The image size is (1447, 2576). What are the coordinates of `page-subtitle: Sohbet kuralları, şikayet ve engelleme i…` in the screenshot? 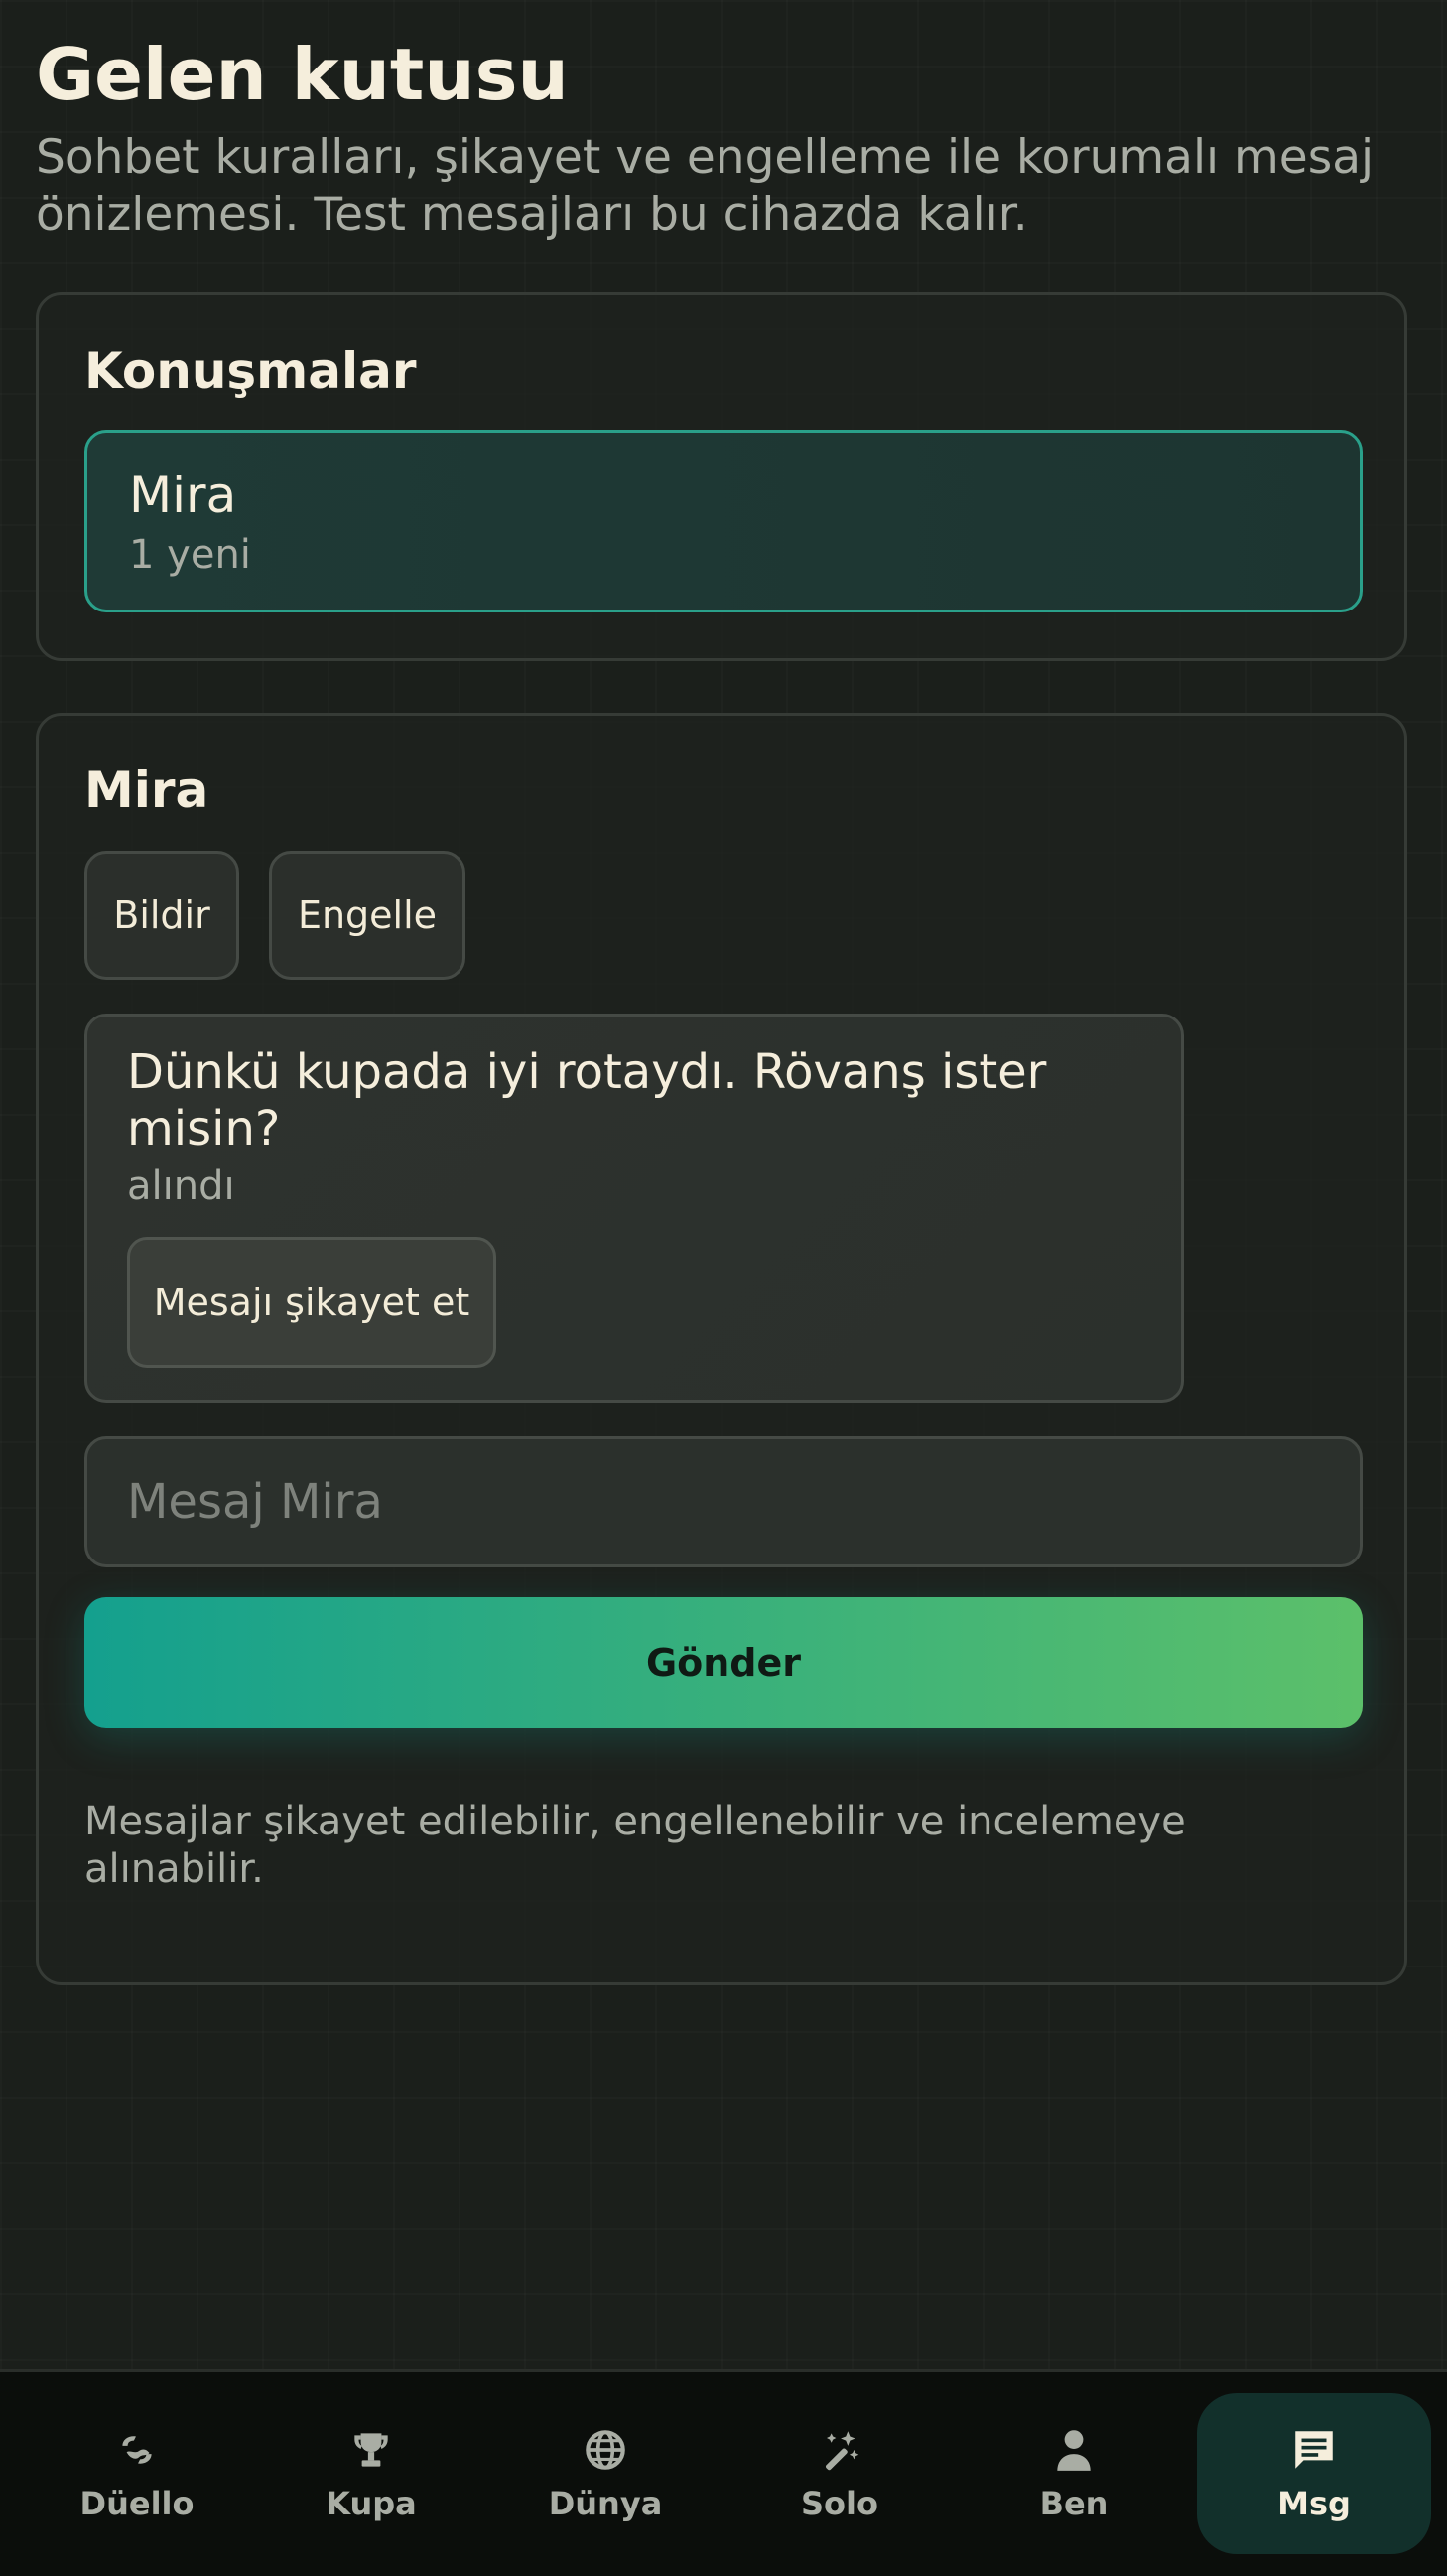 It's located at (705, 186).